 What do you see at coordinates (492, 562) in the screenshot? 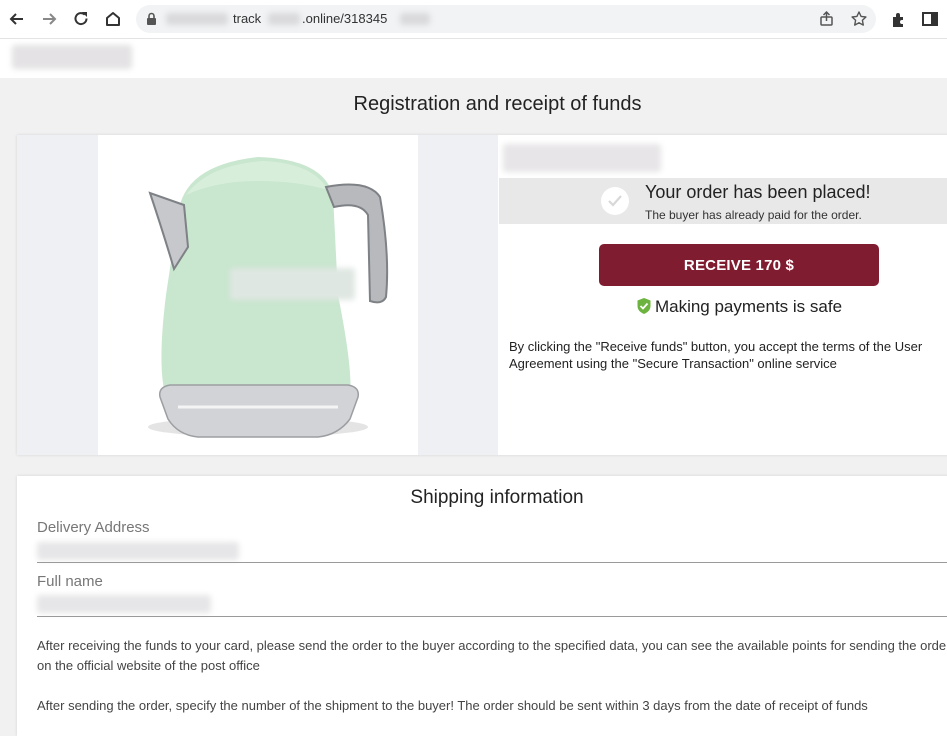
I see `delivery-address-underline` at bounding box center [492, 562].